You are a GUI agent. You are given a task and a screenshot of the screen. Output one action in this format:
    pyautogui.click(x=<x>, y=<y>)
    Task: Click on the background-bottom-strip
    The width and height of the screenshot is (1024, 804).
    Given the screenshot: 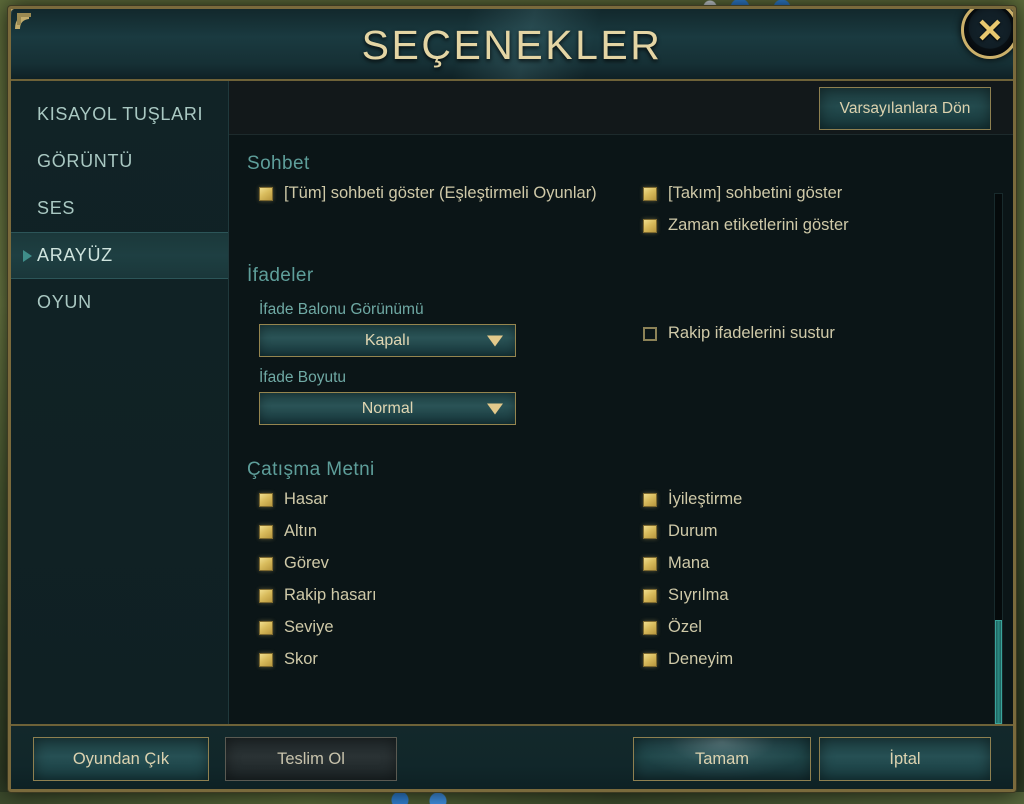 What is the action you would take?
    pyautogui.click(x=512, y=798)
    